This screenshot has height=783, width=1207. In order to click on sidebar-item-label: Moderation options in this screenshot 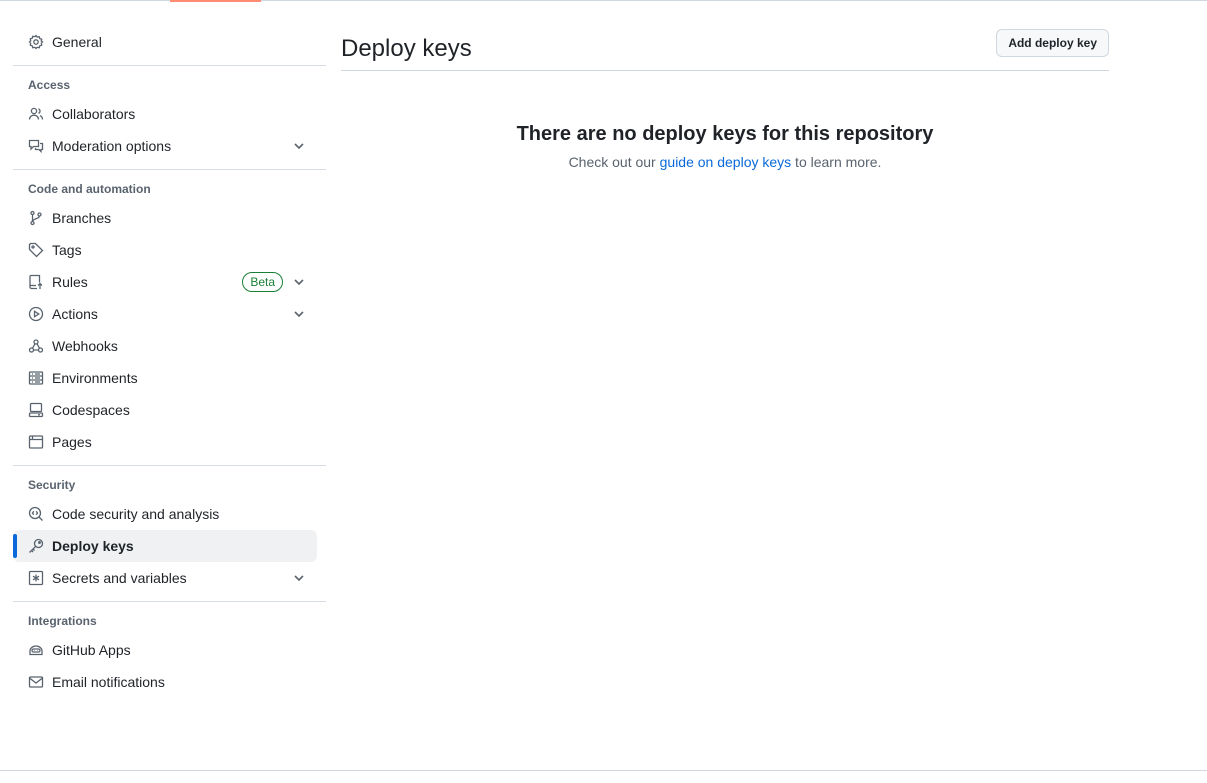, I will do `click(112, 146)`.